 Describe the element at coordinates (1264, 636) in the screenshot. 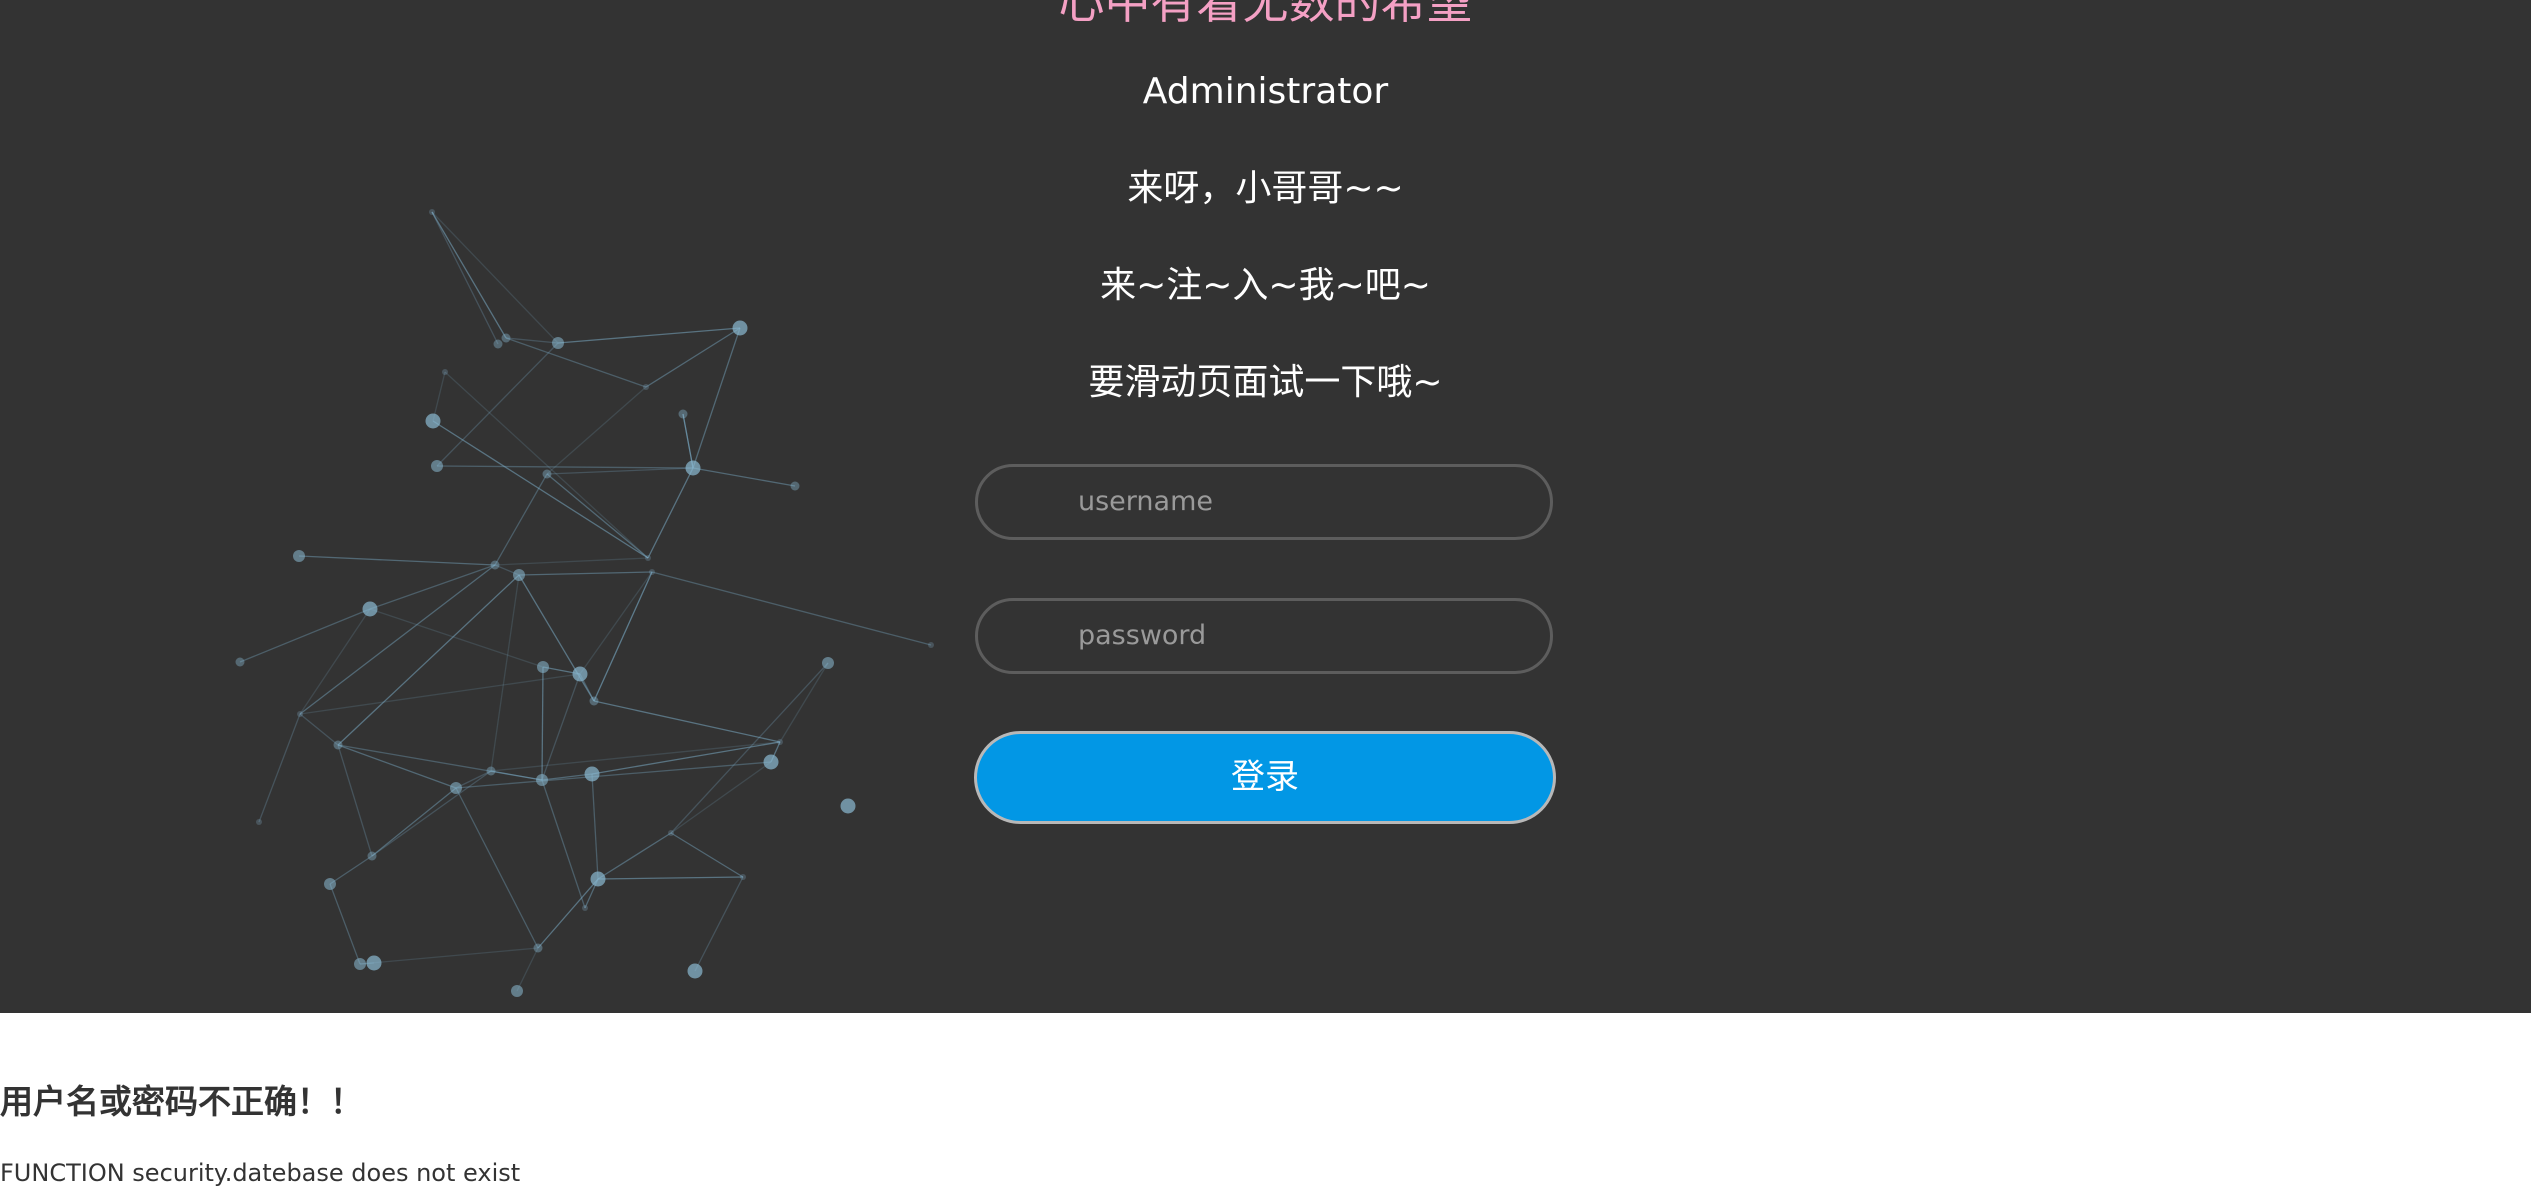

I see `password-input: password` at that location.